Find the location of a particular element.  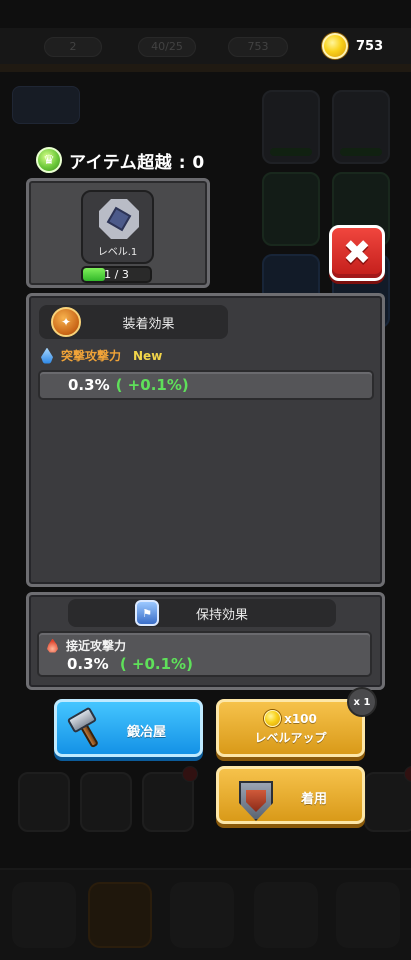

close-button: ✖ is located at coordinates (357, 253).